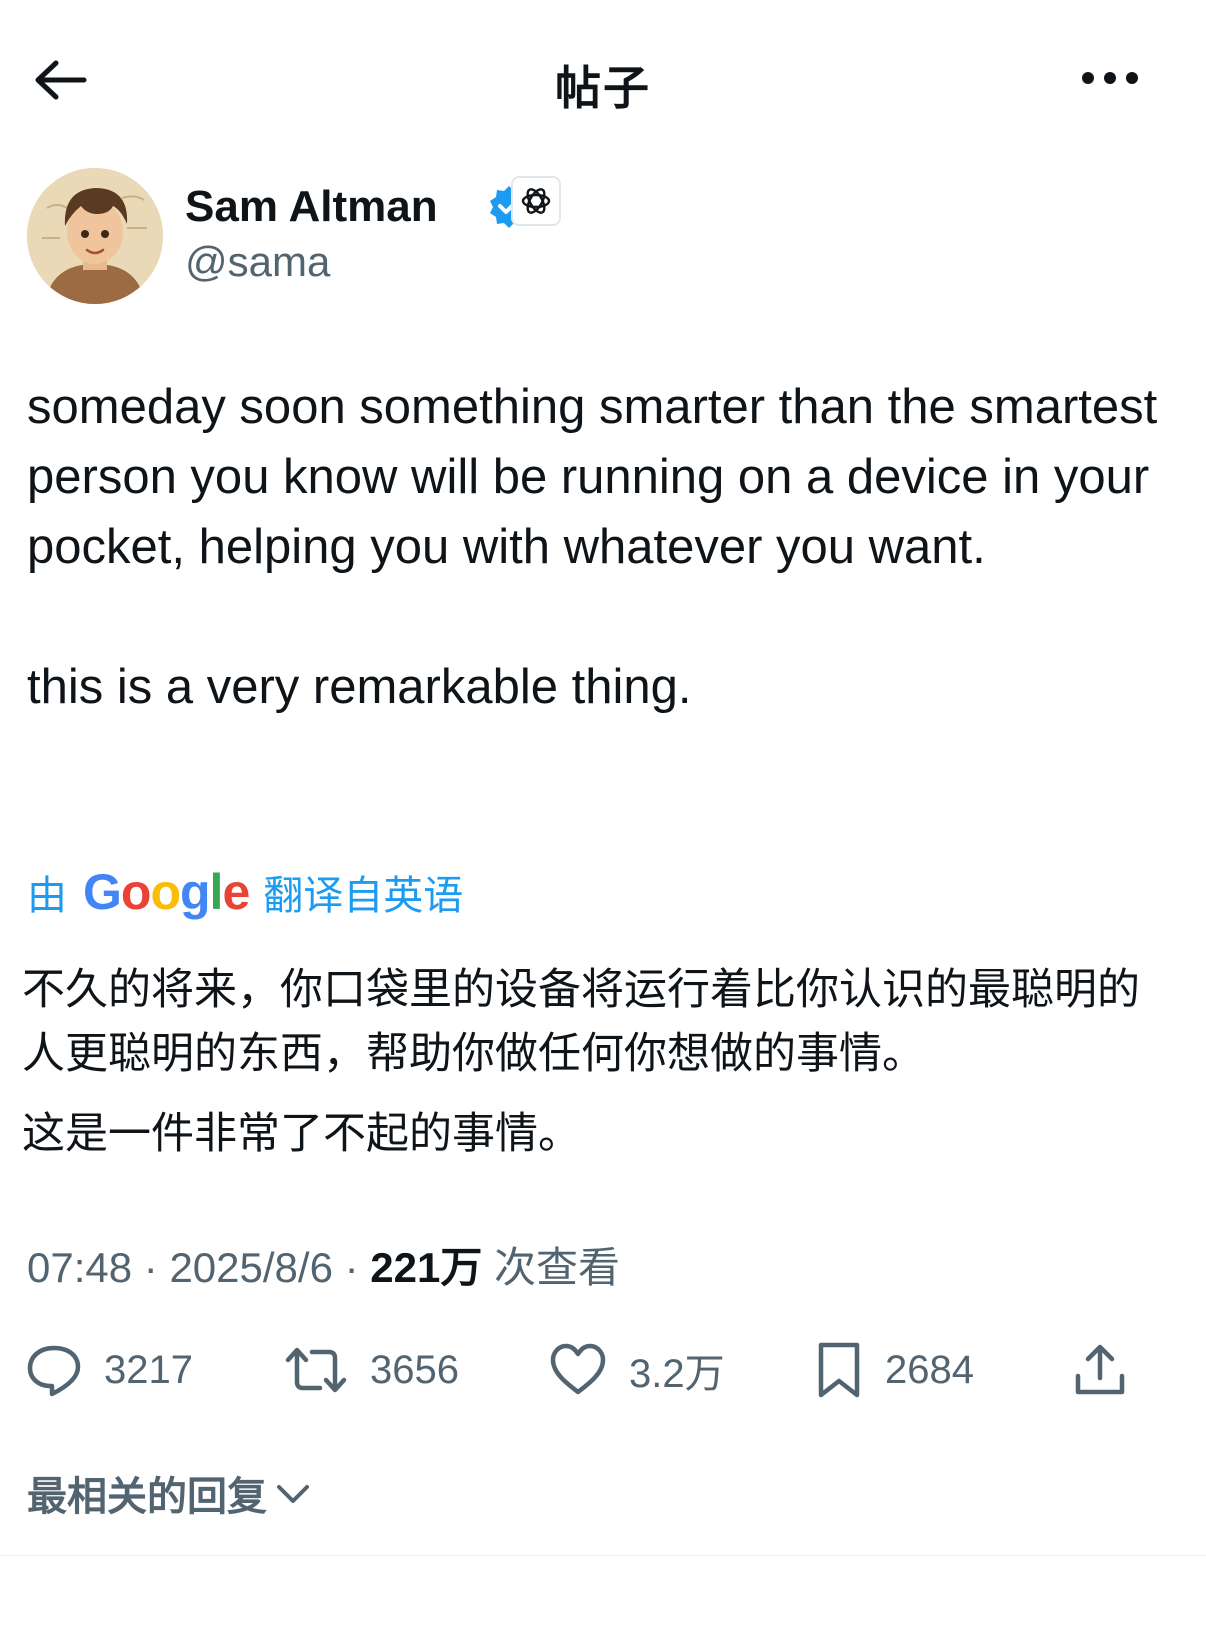  What do you see at coordinates (166, 892) in the screenshot?
I see `google-logo: Google` at bounding box center [166, 892].